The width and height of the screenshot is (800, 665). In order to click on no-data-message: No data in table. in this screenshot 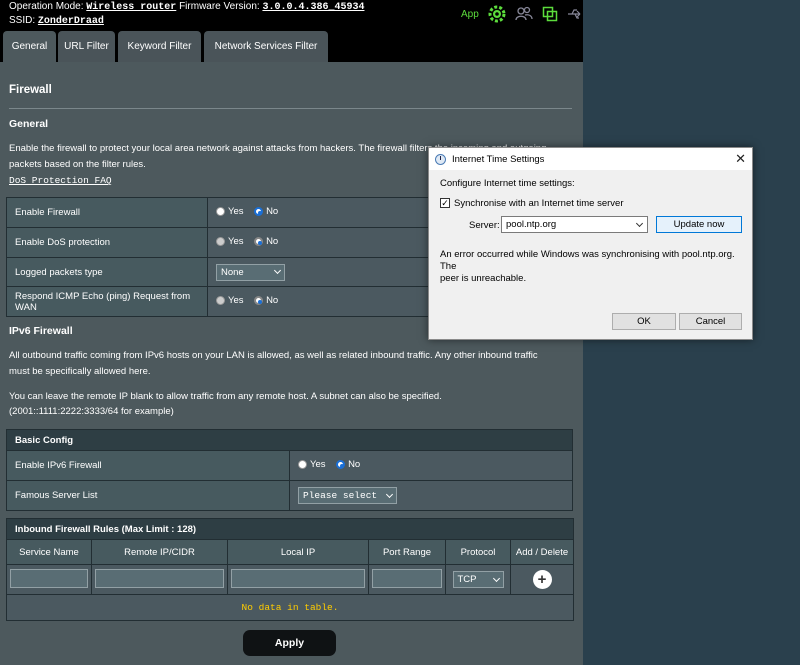, I will do `click(290, 607)`.